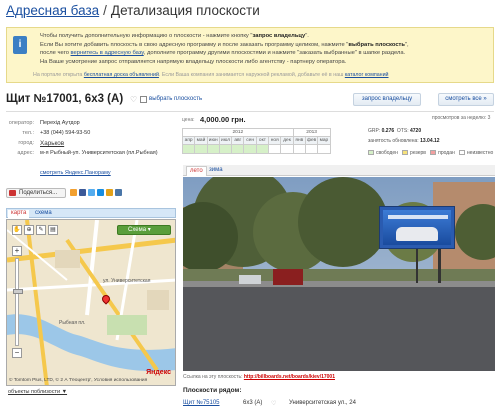  Describe the element at coordinates (387, 153) in the screenshot. I see `legend-free: свободен` at that location.